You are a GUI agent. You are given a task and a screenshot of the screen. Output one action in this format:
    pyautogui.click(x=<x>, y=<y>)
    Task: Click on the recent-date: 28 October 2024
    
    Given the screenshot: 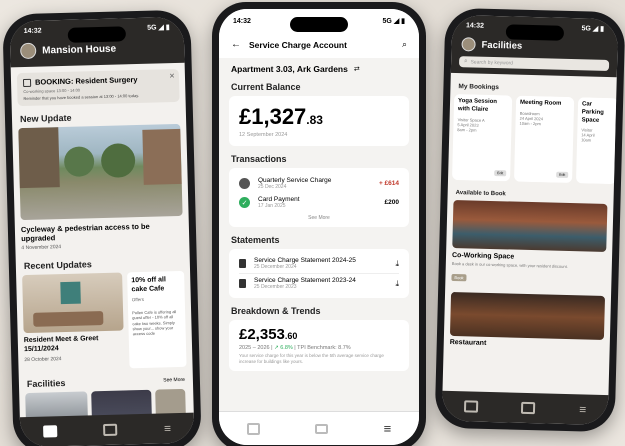 What is the action you would take?
    pyautogui.click(x=43, y=359)
    